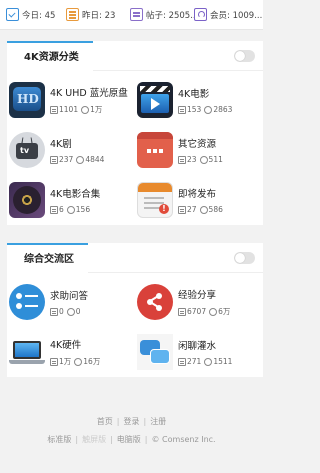  I want to click on forum-name: 4K UHD 蓝光原盘, so click(89, 93).